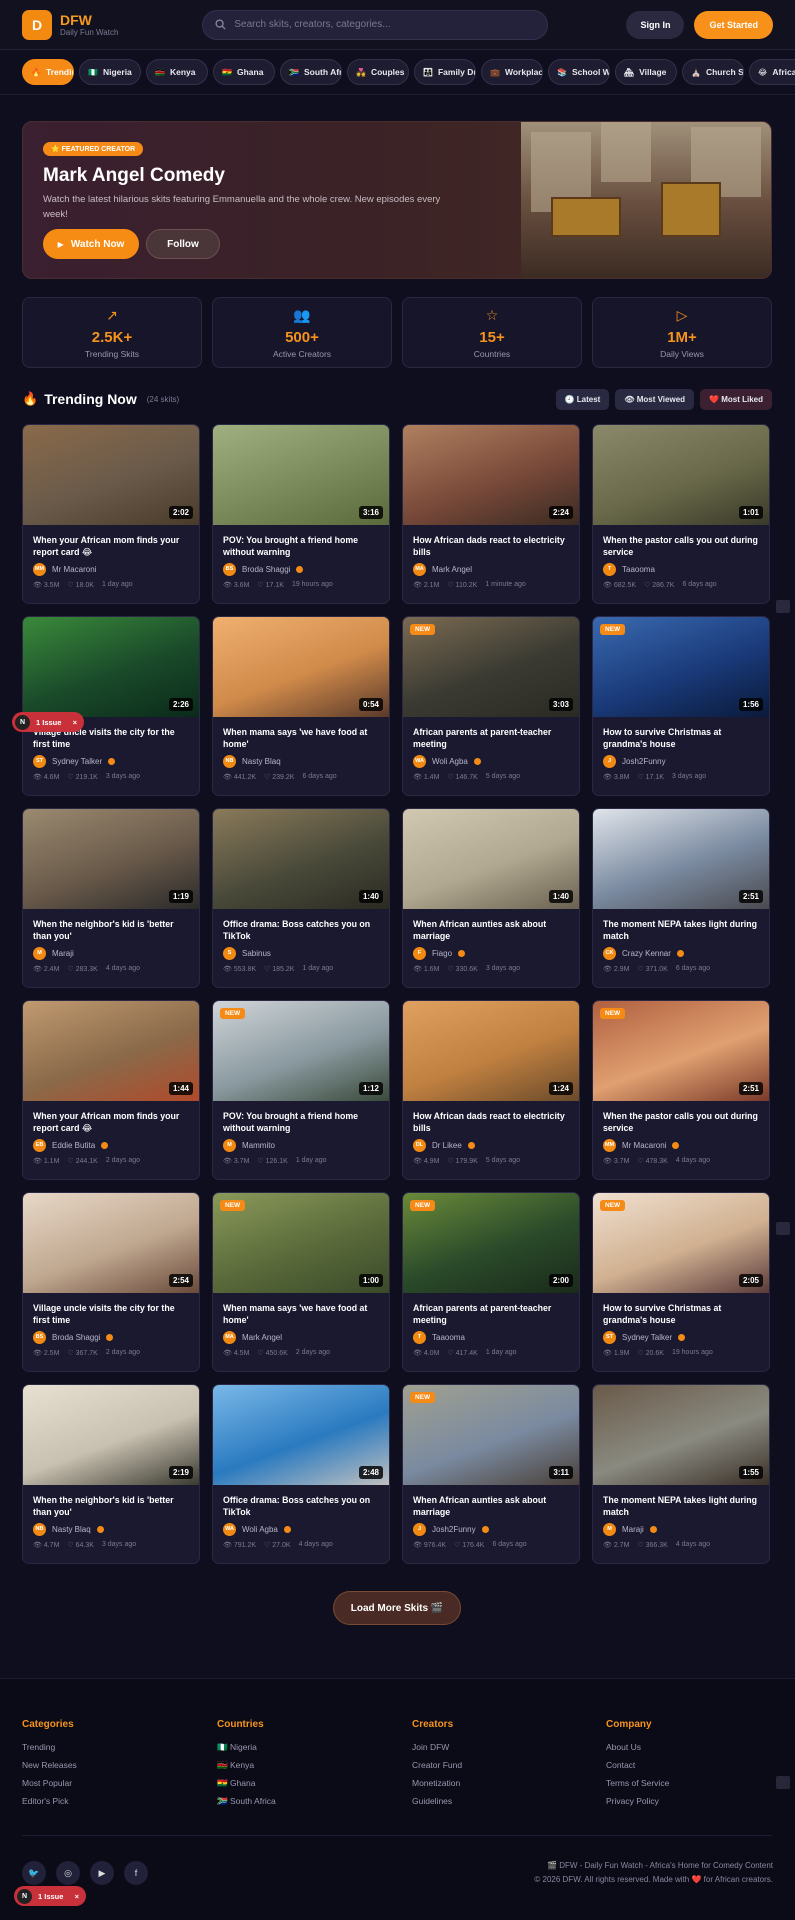 The width and height of the screenshot is (795, 1920). What do you see at coordinates (772, 72) in the screenshot?
I see `category-chip: 😂 African Parents` at bounding box center [772, 72].